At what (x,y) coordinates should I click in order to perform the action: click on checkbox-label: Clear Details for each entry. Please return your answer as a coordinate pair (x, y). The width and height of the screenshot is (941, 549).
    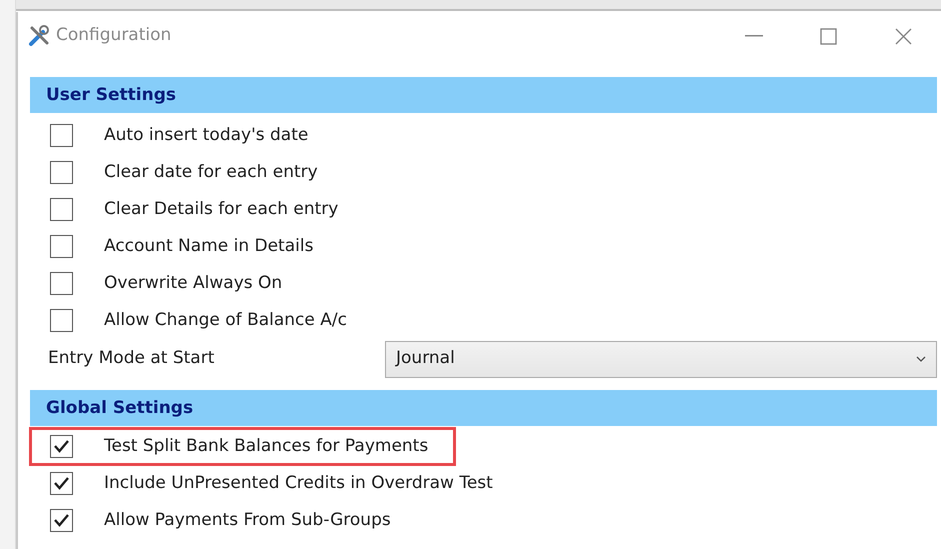
    Looking at the image, I should click on (221, 209).